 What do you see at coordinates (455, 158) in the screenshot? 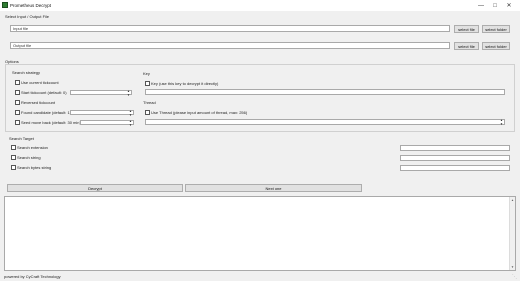
I see `search-string-input` at bounding box center [455, 158].